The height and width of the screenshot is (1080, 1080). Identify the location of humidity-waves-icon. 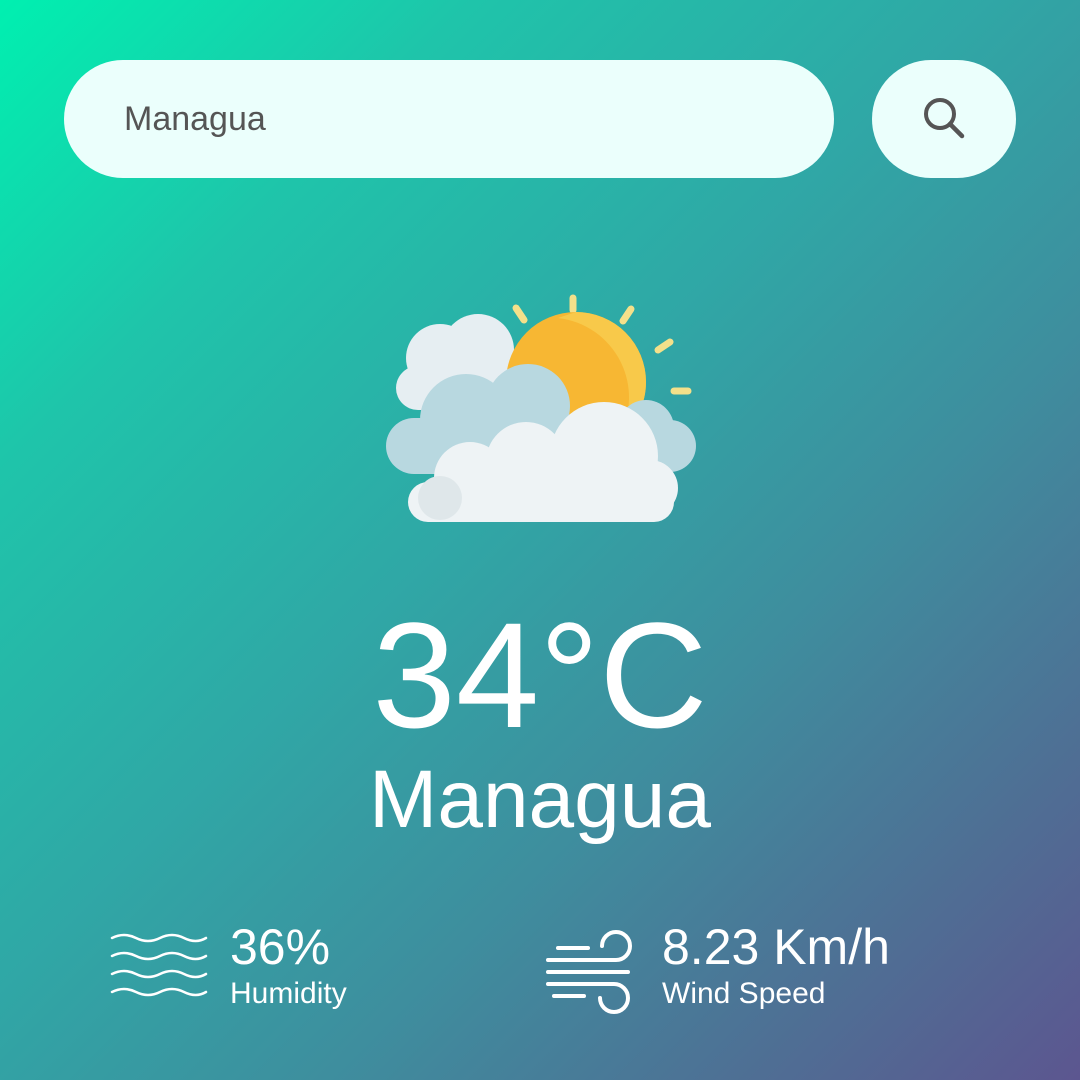
(158, 970).